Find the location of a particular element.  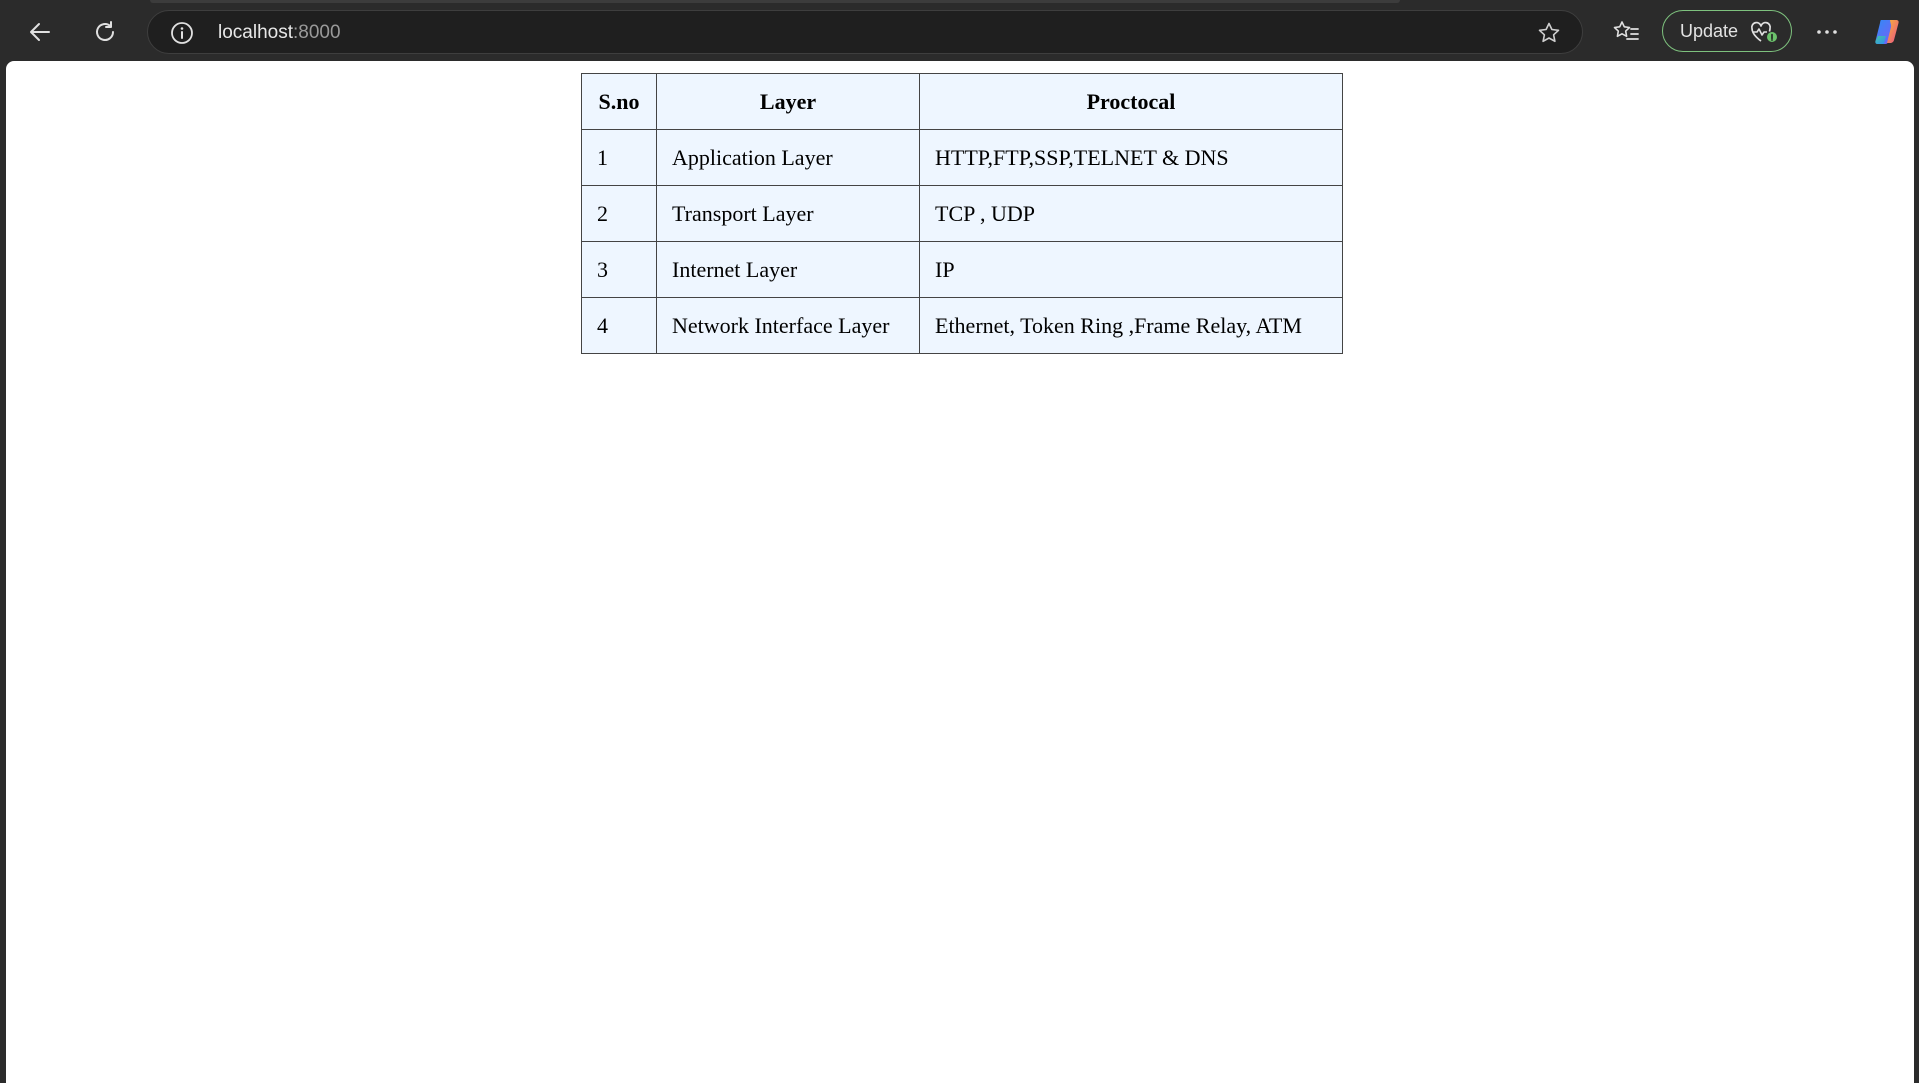

column-header-protocol: Proctocal is located at coordinates (1131, 101).